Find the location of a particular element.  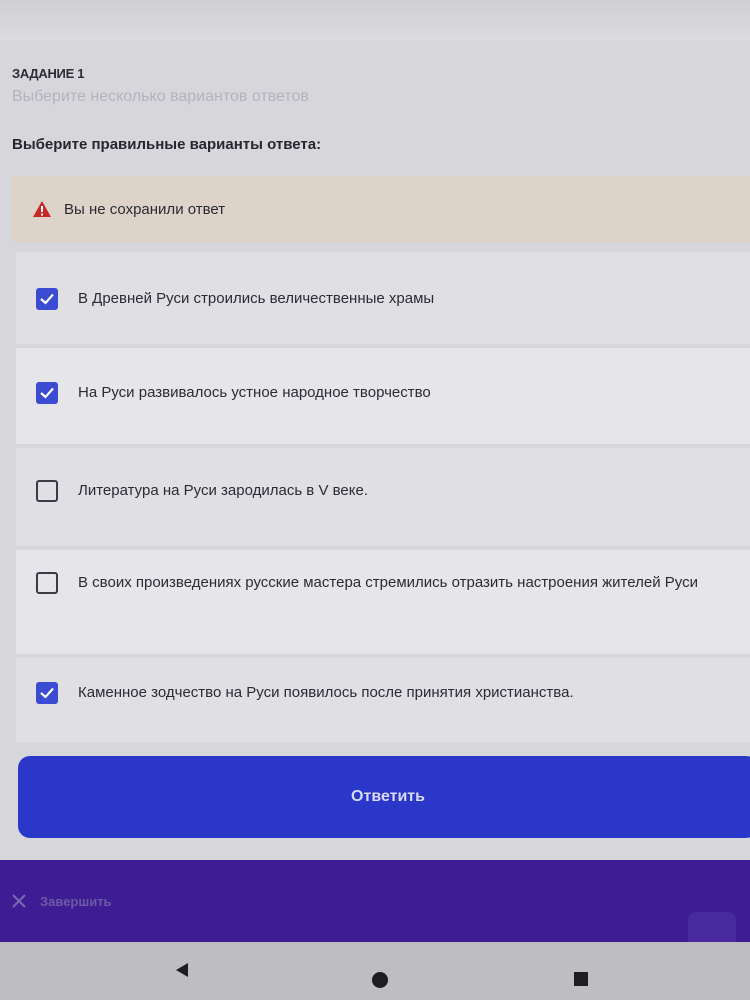

home-icon is located at coordinates (380, 980).